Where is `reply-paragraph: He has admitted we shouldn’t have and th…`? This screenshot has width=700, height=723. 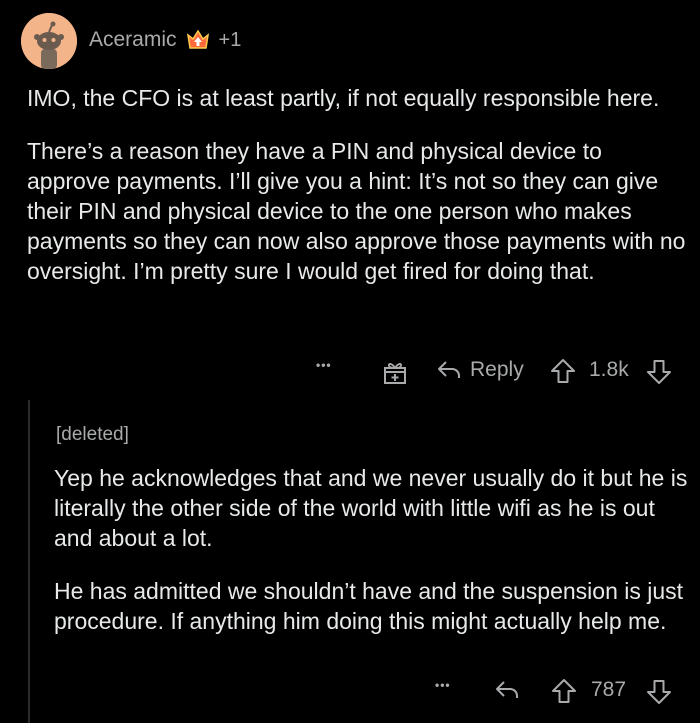 reply-paragraph: He has admitted we shouldn’t have and th… is located at coordinates (369, 606).